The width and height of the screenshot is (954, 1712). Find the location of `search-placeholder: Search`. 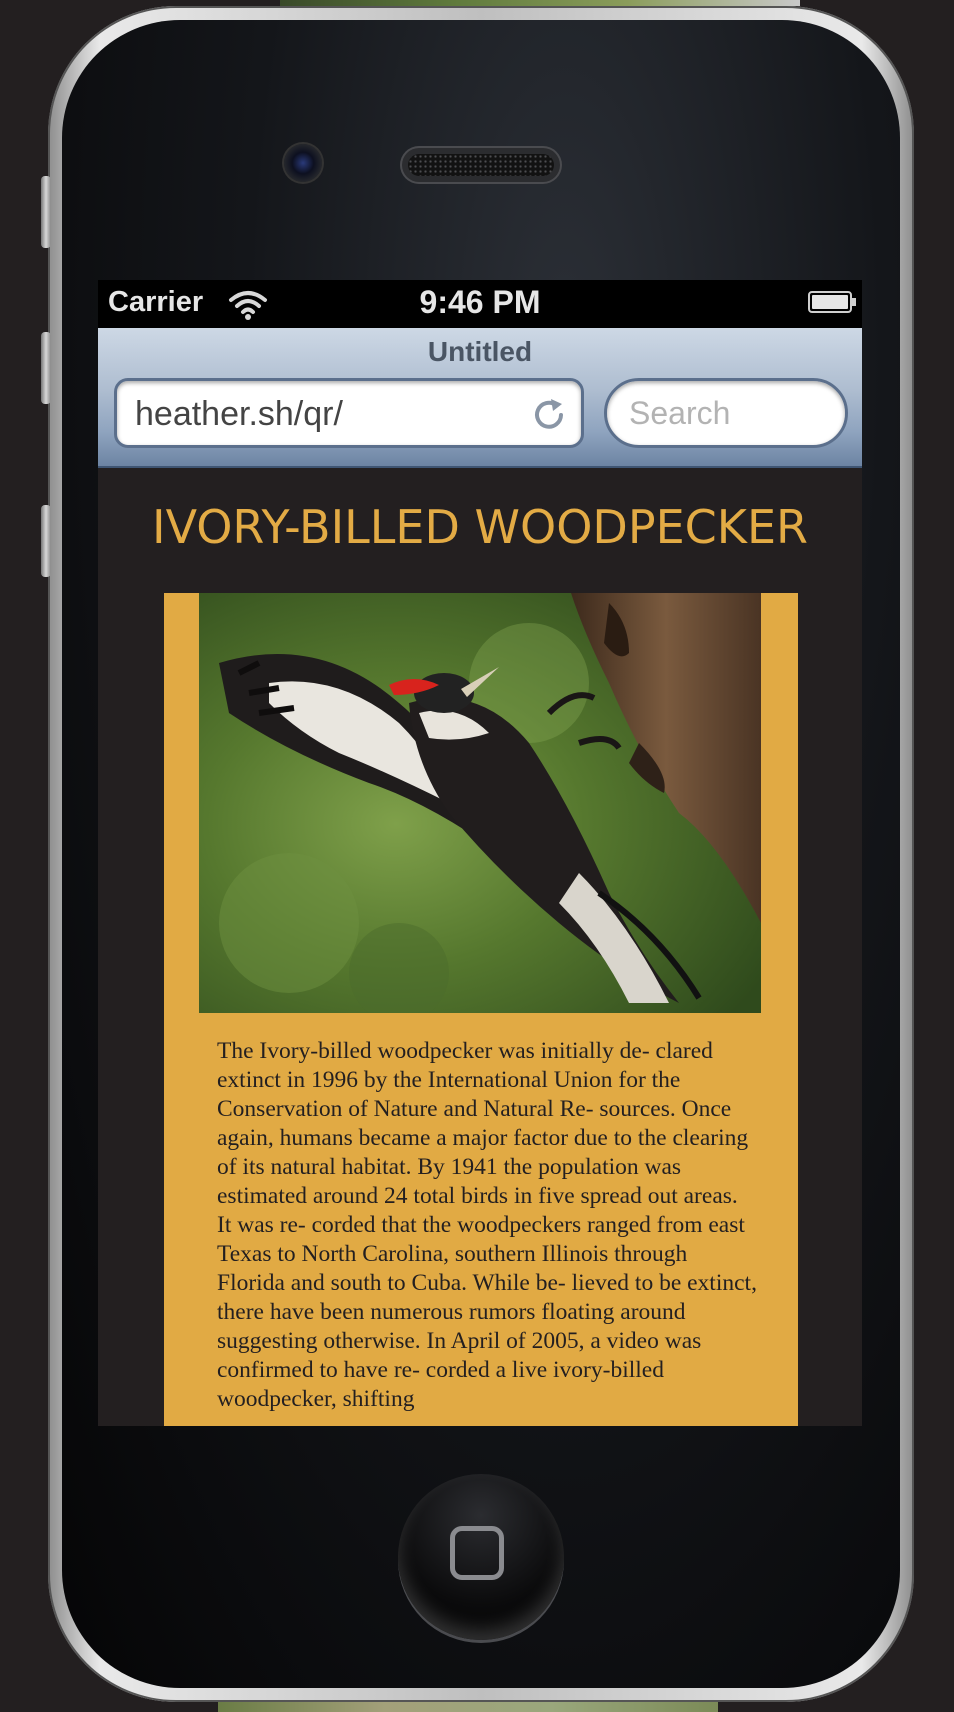

search-placeholder: Search is located at coordinates (680, 413).